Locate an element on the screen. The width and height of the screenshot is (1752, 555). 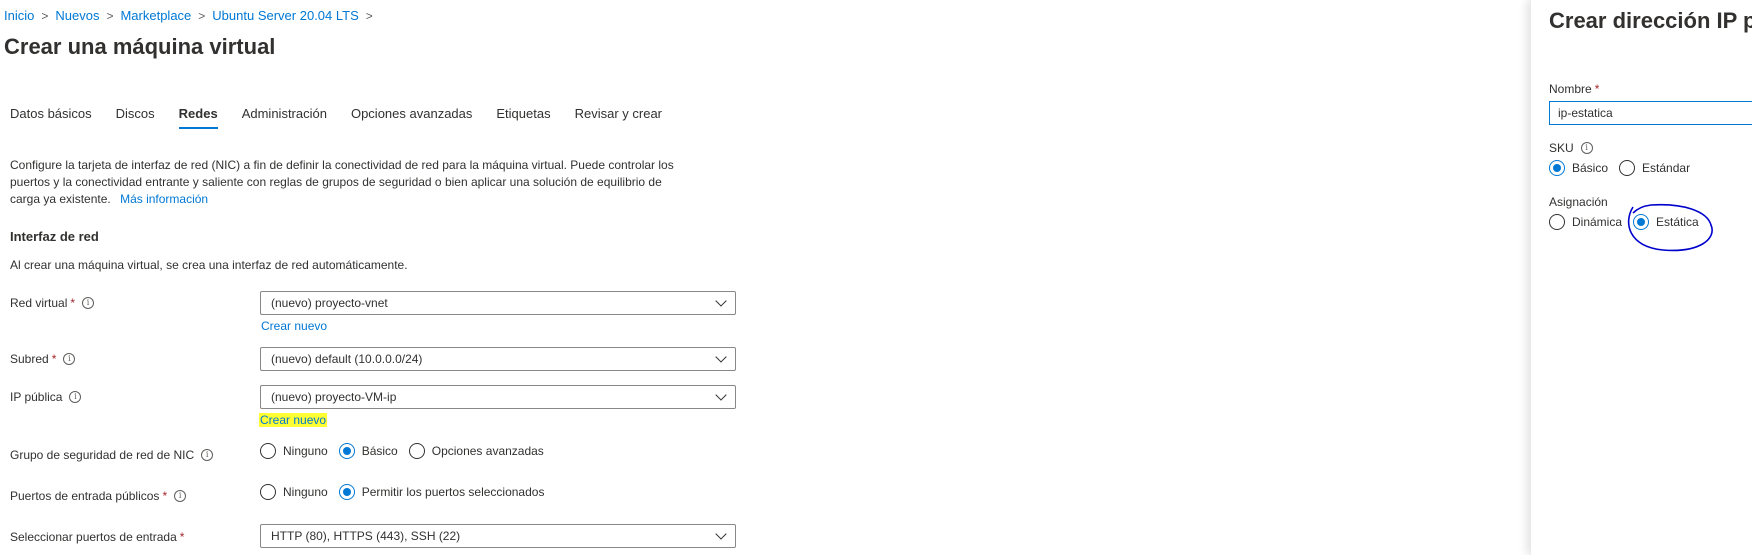
subnet-label: Subred * i is located at coordinates (43, 359).